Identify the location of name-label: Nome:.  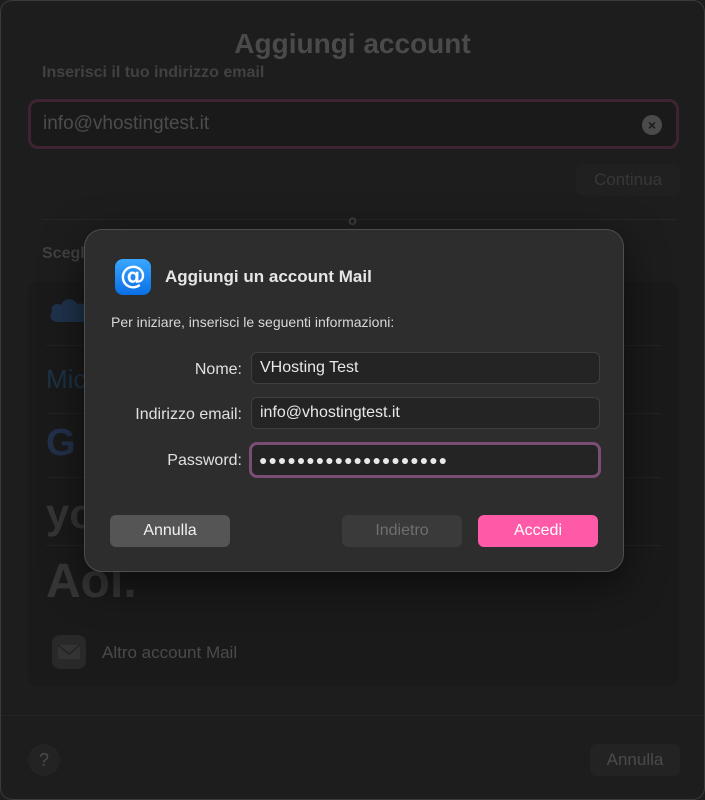
(218, 369).